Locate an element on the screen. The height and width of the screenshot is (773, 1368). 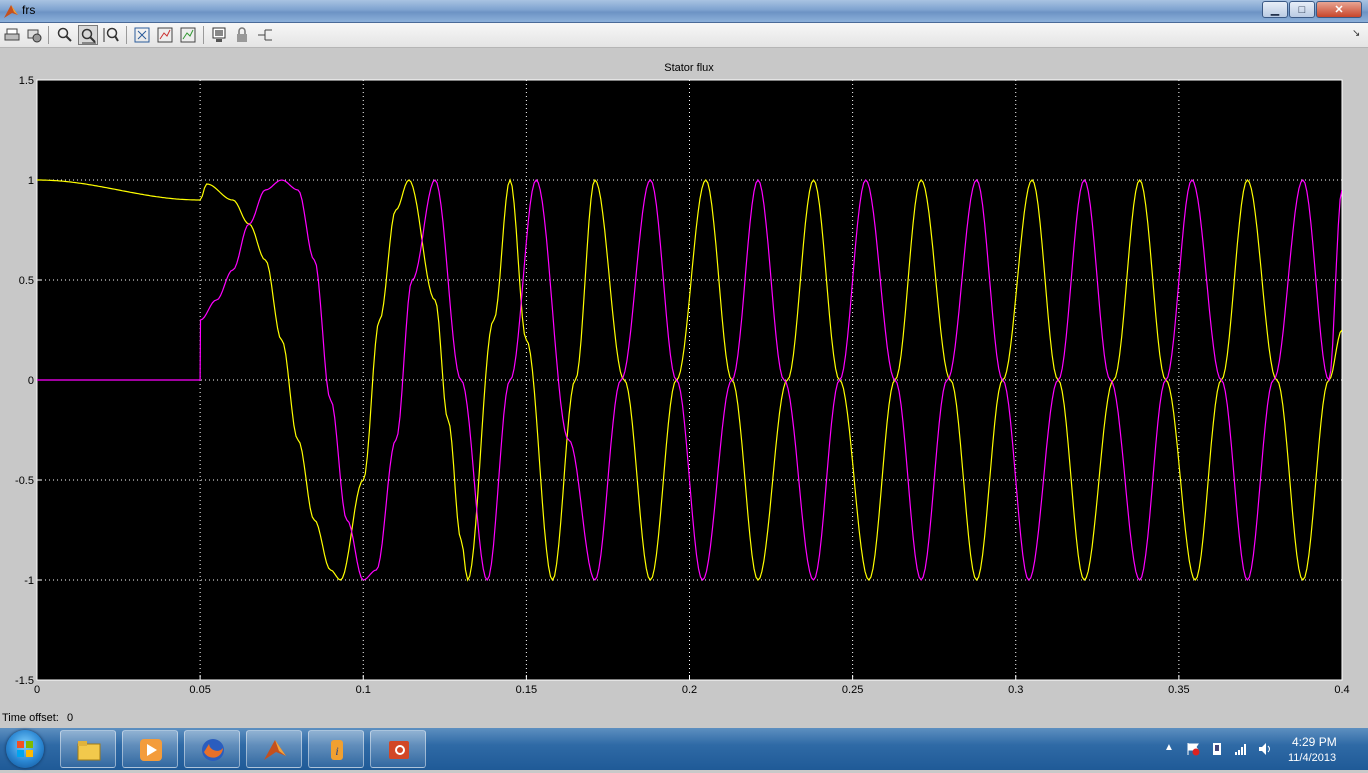
x-tick-label: 0 is located at coordinates (37, 690).